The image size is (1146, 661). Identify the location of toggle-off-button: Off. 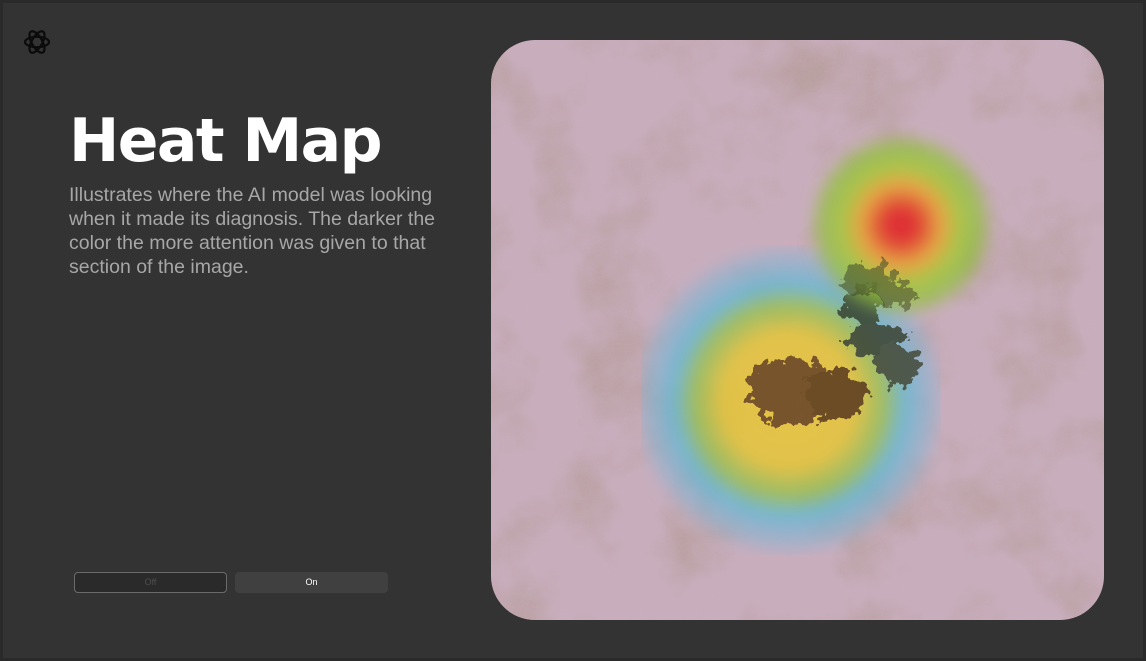
(150, 582).